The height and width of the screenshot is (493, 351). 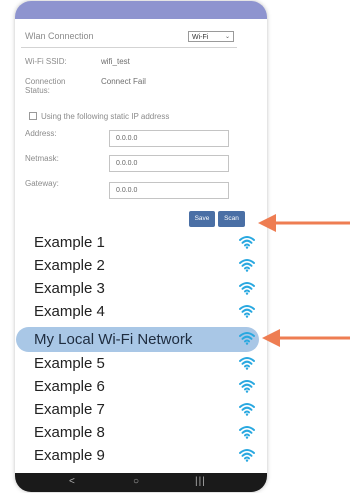 What do you see at coordinates (42, 183) in the screenshot?
I see `gateway-label: Gateway:` at bounding box center [42, 183].